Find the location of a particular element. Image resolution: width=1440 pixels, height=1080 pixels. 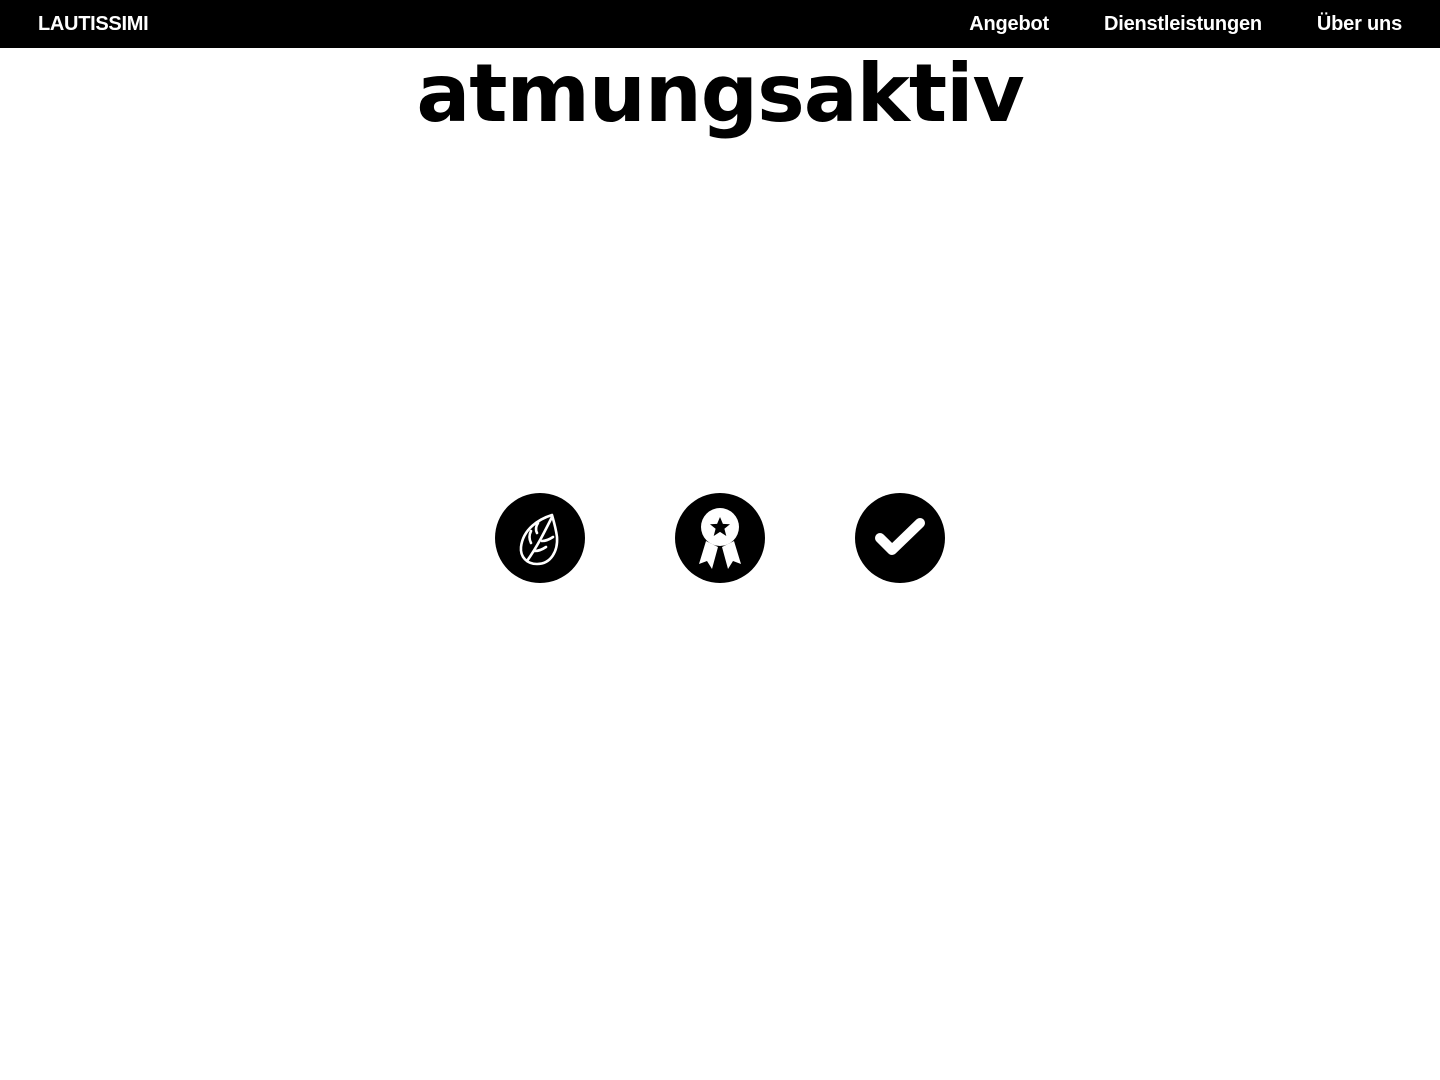

feature-check is located at coordinates (900, 538).